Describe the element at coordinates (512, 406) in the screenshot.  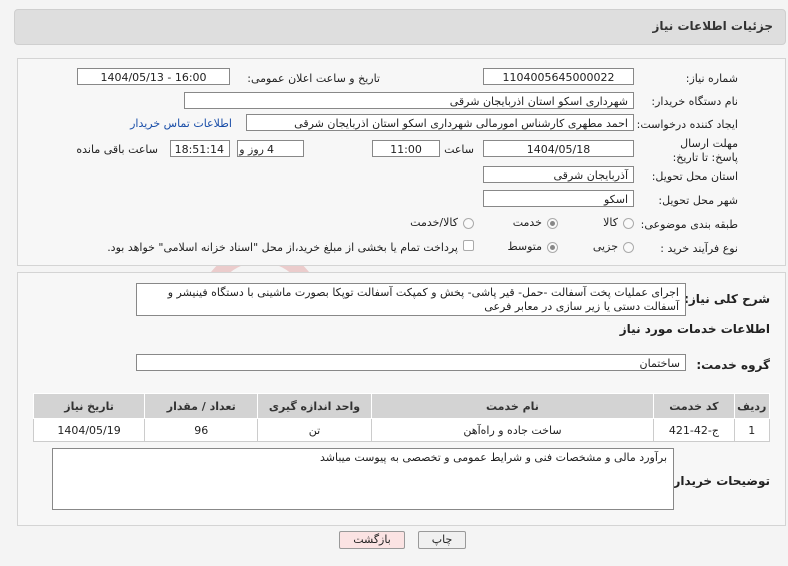
I see `col-service-name: نام خدمت` at that location.